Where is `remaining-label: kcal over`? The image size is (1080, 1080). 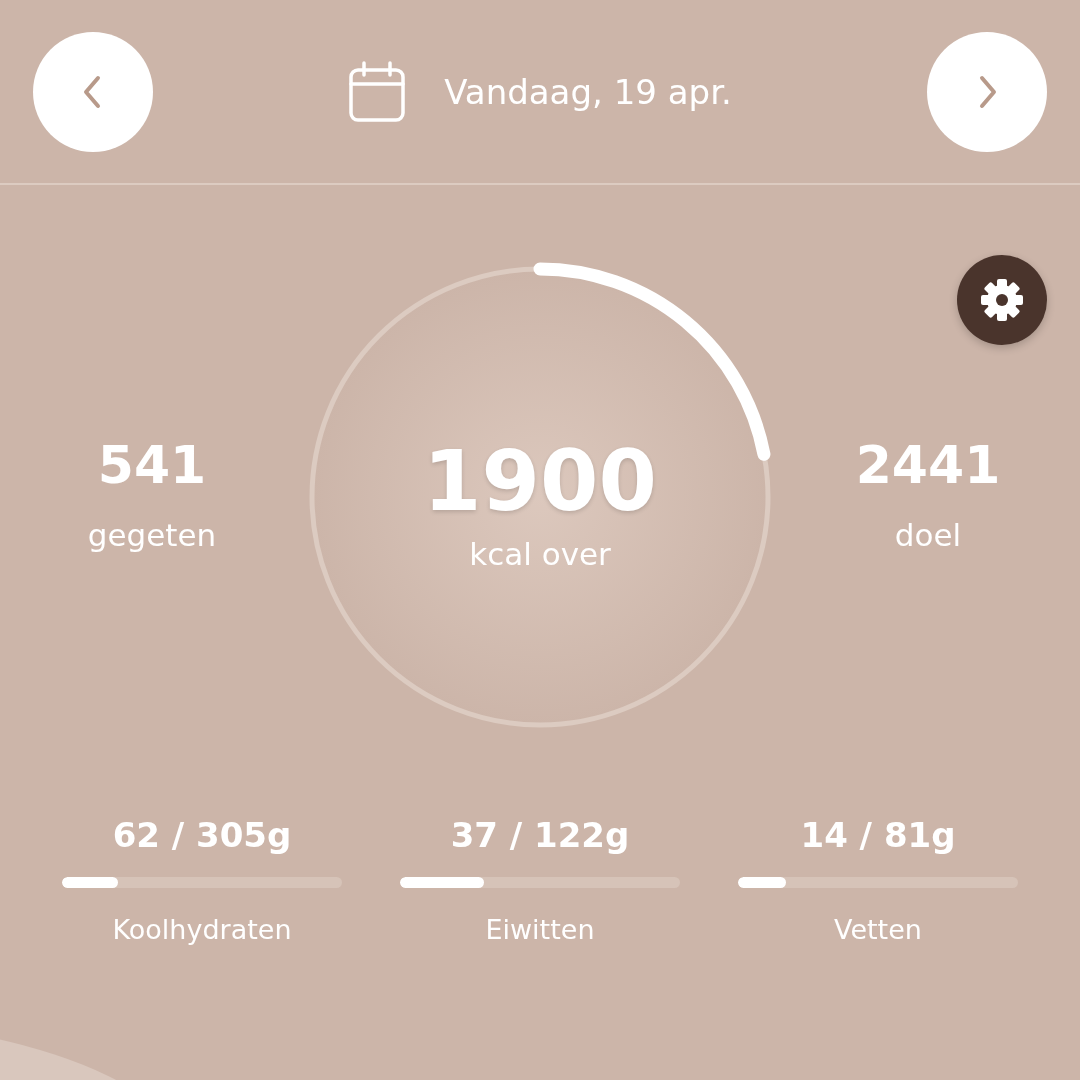 remaining-label: kcal over is located at coordinates (540, 554).